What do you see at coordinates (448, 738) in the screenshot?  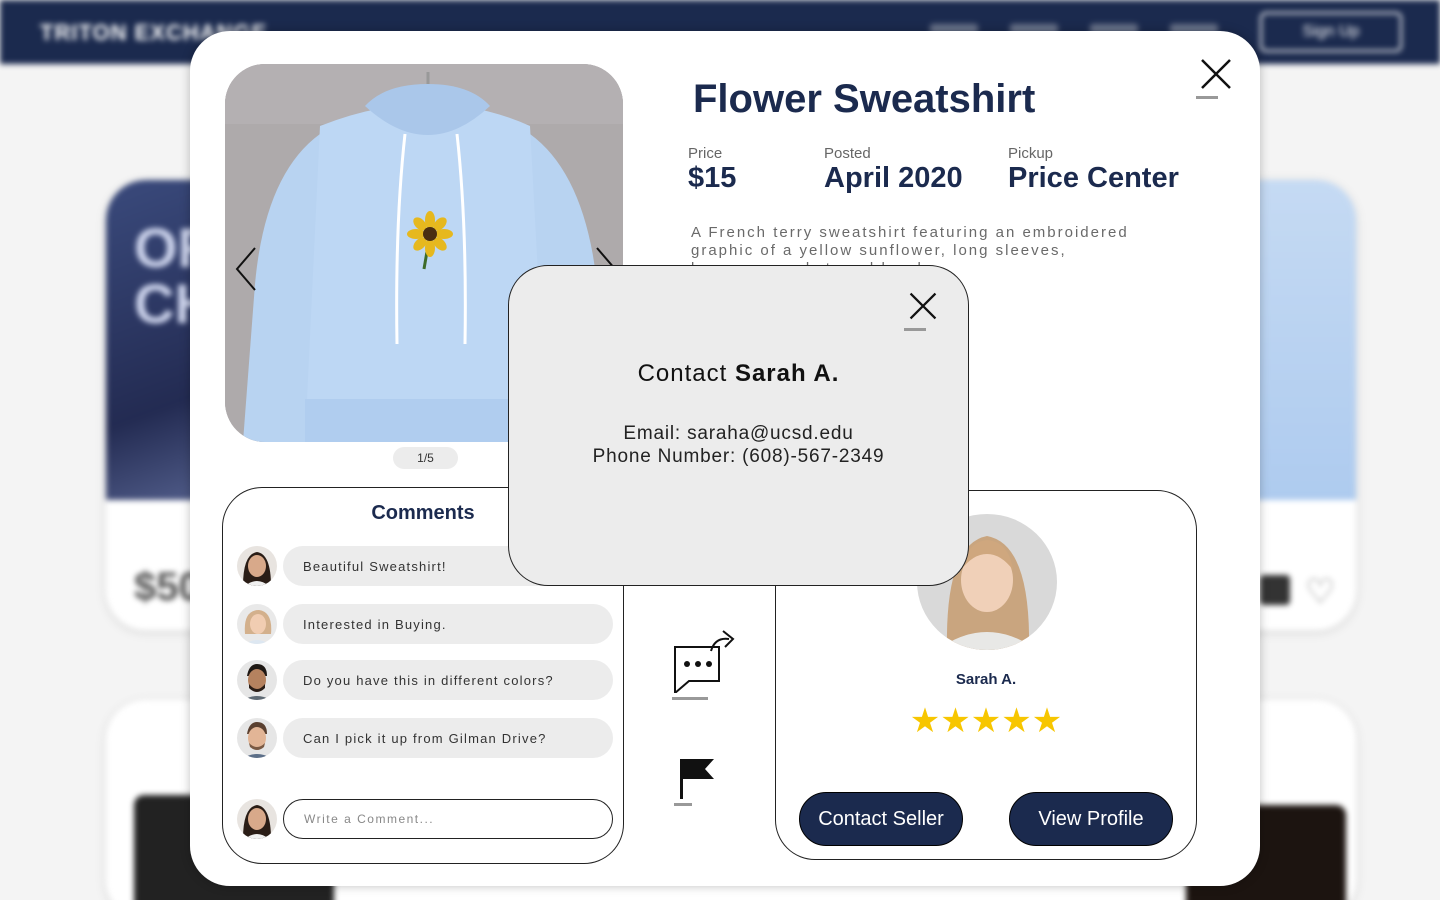 I see `comment-bubble: Can I pick it up from Gilman Drive?` at bounding box center [448, 738].